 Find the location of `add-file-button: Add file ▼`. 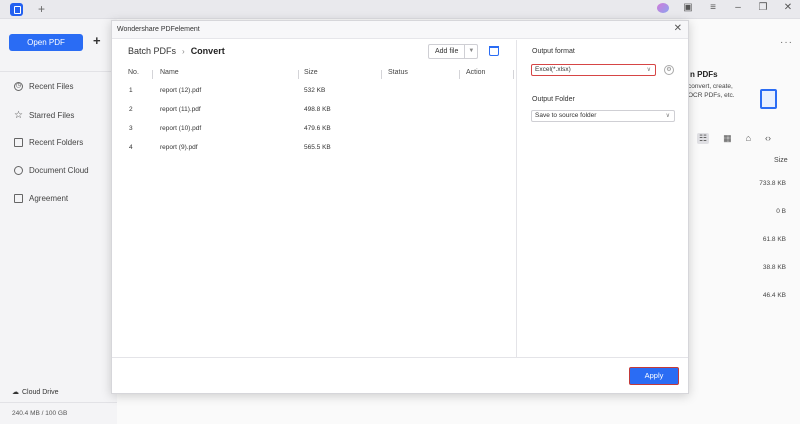

add-file-button: Add file ▼ is located at coordinates (453, 51).